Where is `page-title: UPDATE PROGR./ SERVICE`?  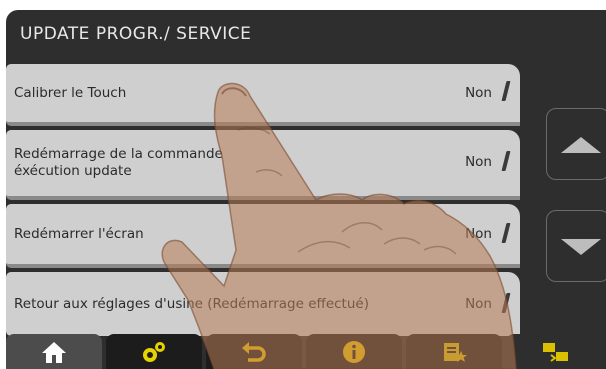
page-title: UPDATE PROGR./ SERVICE is located at coordinates (136, 34).